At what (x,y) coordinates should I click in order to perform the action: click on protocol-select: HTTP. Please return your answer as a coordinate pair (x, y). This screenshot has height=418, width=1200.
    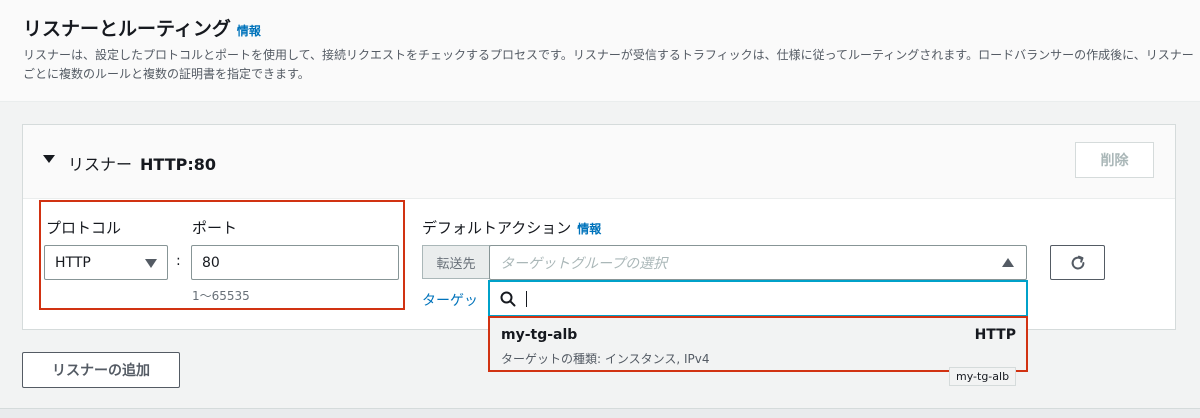
    Looking at the image, I should click on (106, 262).